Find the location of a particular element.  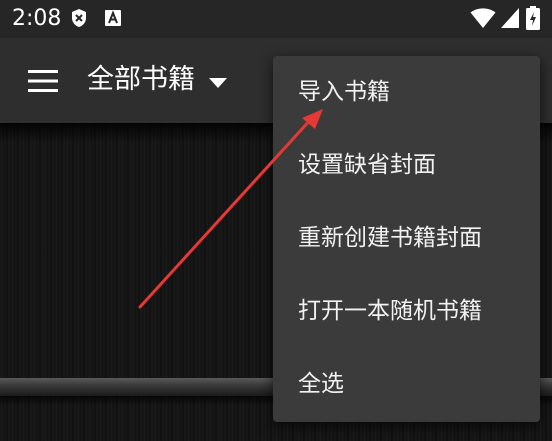

menu-item-import-books: 导入书籍 is located at coordinates (406, 92).